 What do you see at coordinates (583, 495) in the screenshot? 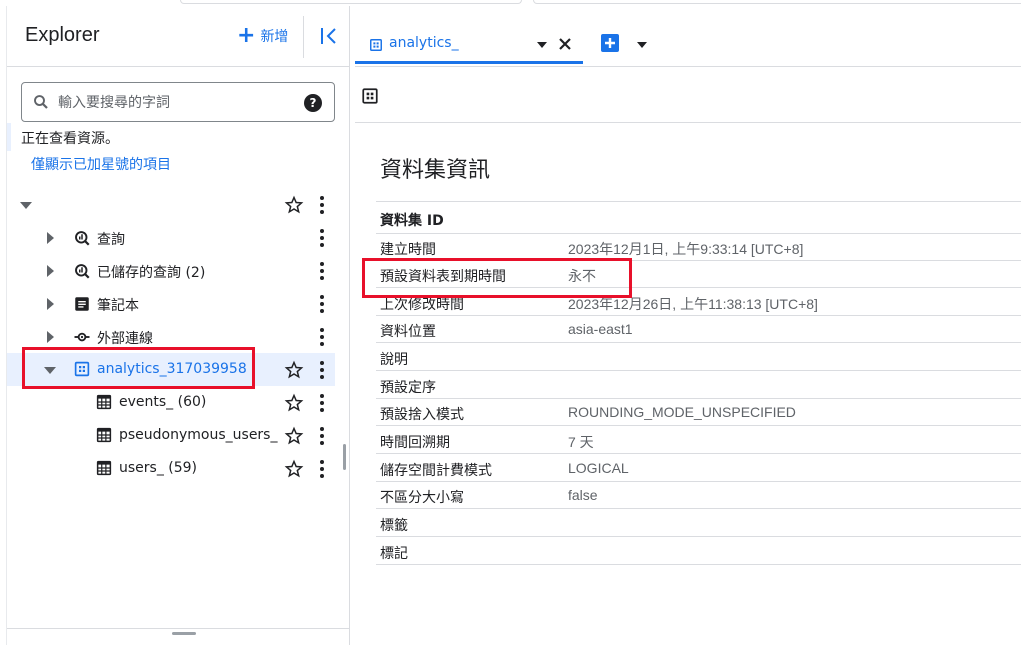
I see `info-value: false` at bounding box center [583, 495].